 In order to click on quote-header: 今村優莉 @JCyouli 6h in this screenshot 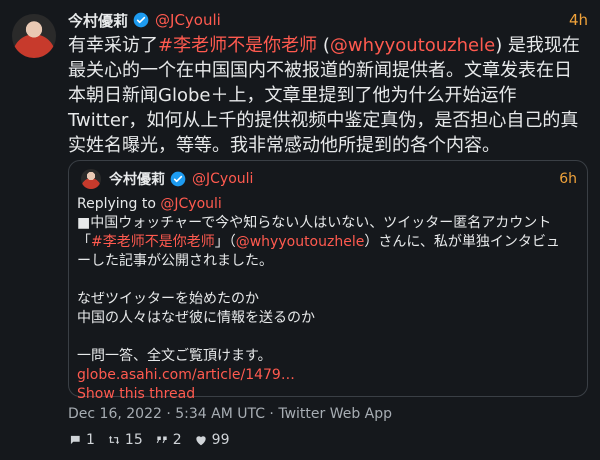, I will do `click(329, 179)`.